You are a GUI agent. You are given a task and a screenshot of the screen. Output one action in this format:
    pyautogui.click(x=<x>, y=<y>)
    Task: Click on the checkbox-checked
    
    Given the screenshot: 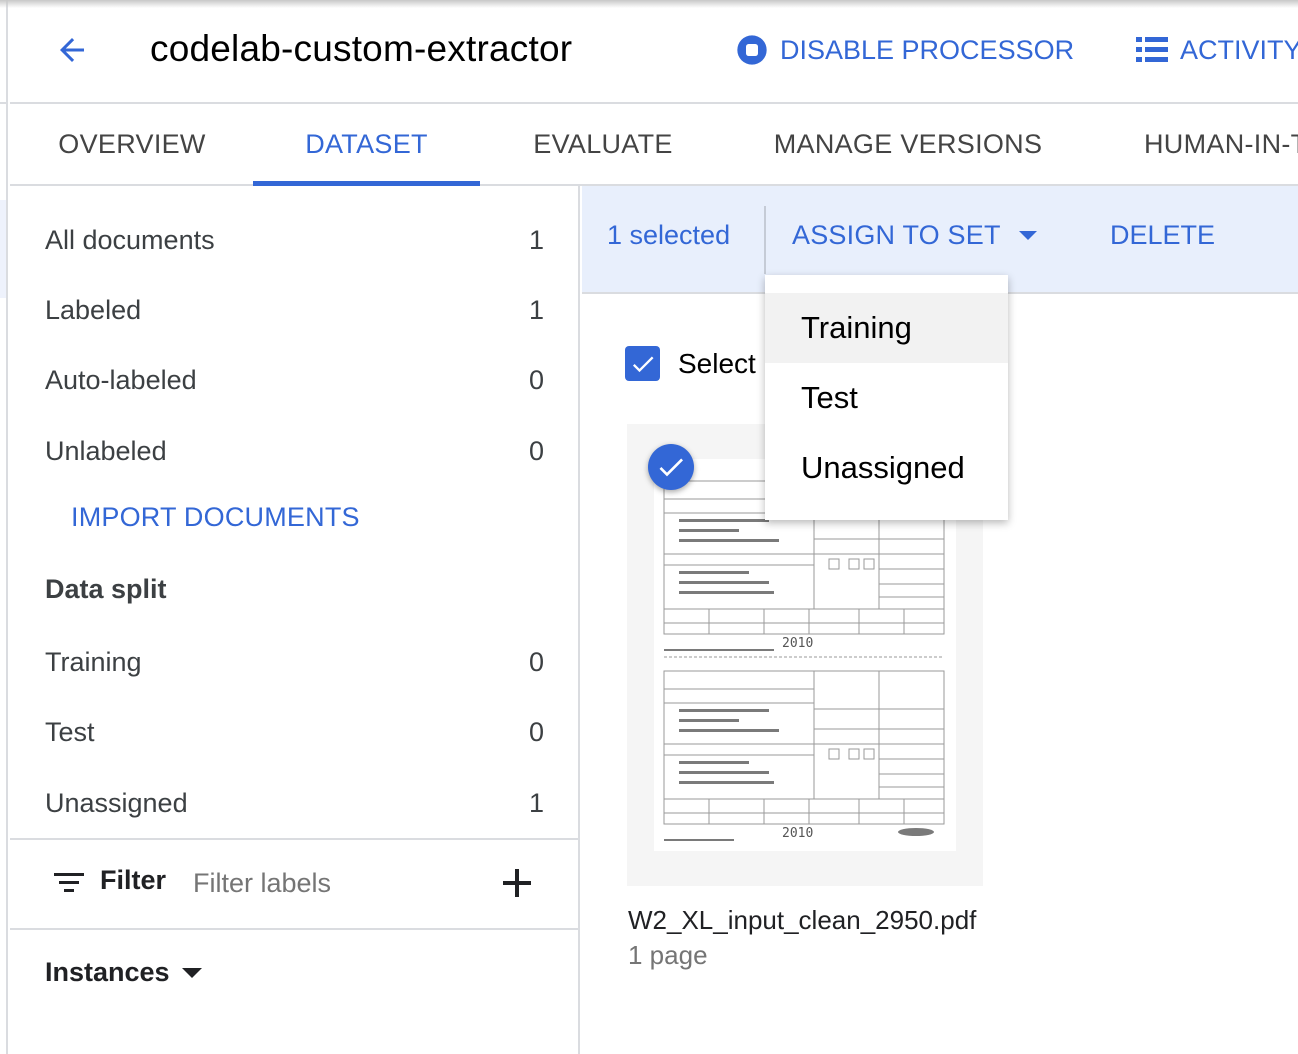 What is the action you would take?
    pyautogui.click(x=642, y=363)
    